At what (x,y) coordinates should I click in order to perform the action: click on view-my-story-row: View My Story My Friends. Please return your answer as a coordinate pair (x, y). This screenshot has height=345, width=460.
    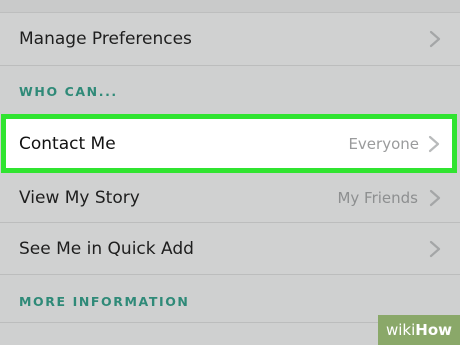
    Looking at the image, I should click on (230, 197).